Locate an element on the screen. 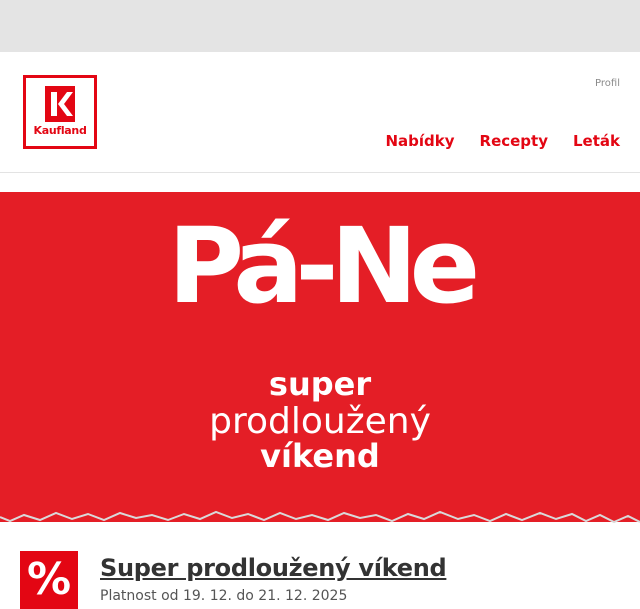 The height and width of the screenshot is (609, 640). nav-item-nabidky: Nabídky is located at coordinates (419, 141).